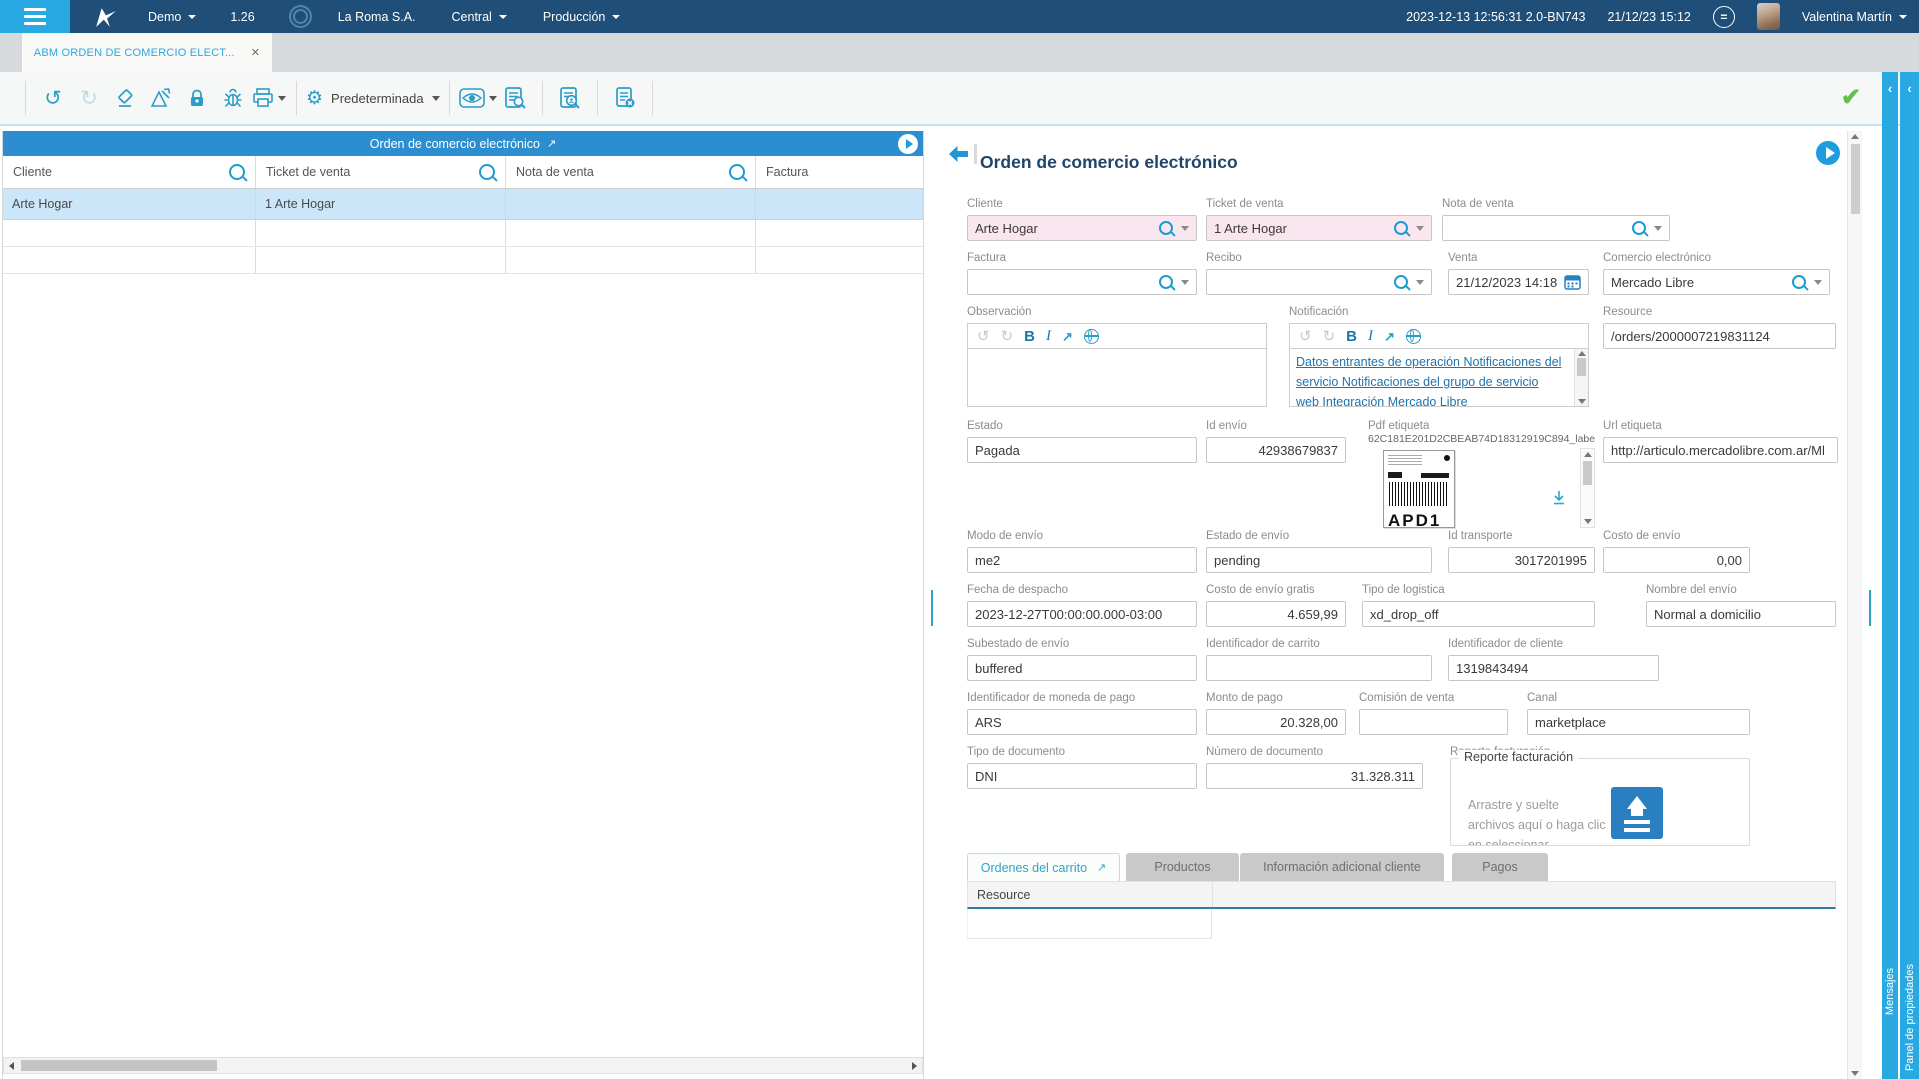 This screenshot has height=1079, width=1919. I want to click on comision-venta-input, so click(1433, 722).